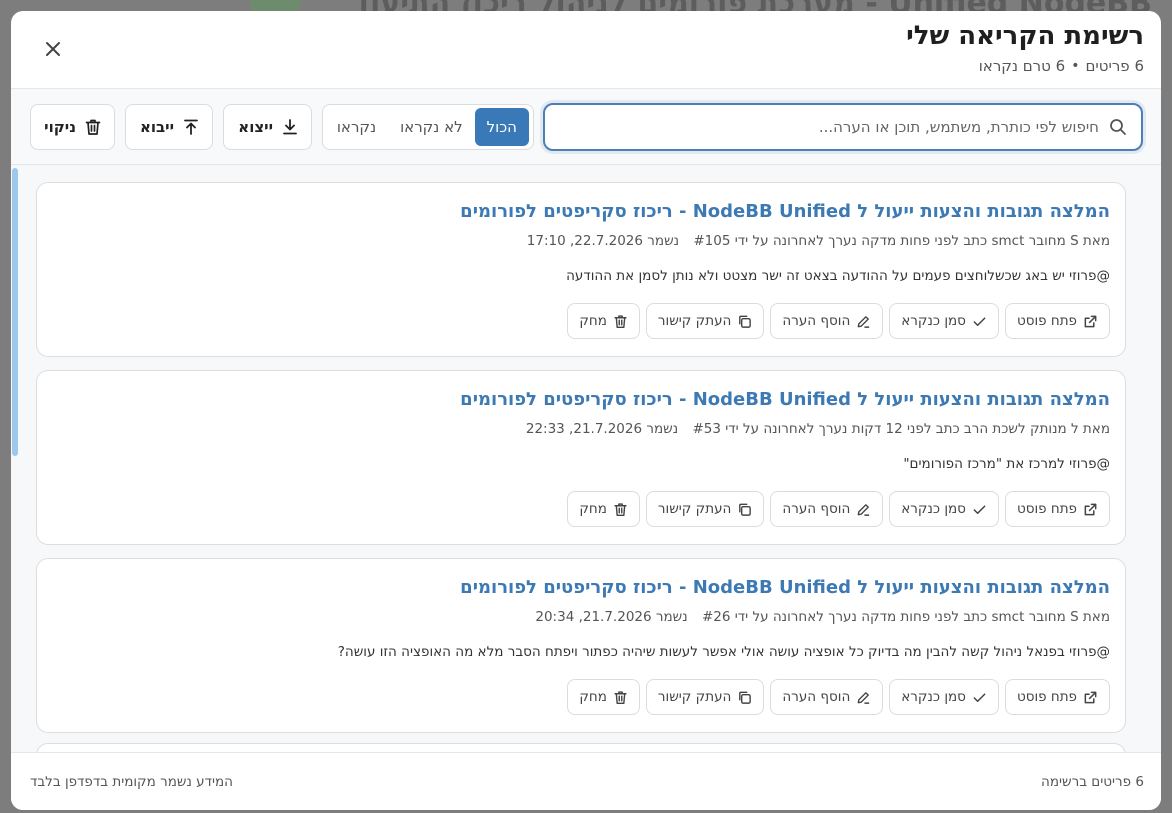 This screenshot has height=813, width=1172. I want to click on scrollbar-thumb, so click(15, 312).